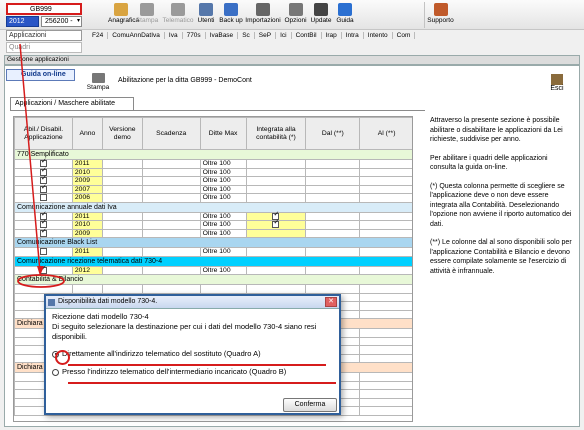  I want to click on guida-online-button: Guida on-line, so click(40, 75).